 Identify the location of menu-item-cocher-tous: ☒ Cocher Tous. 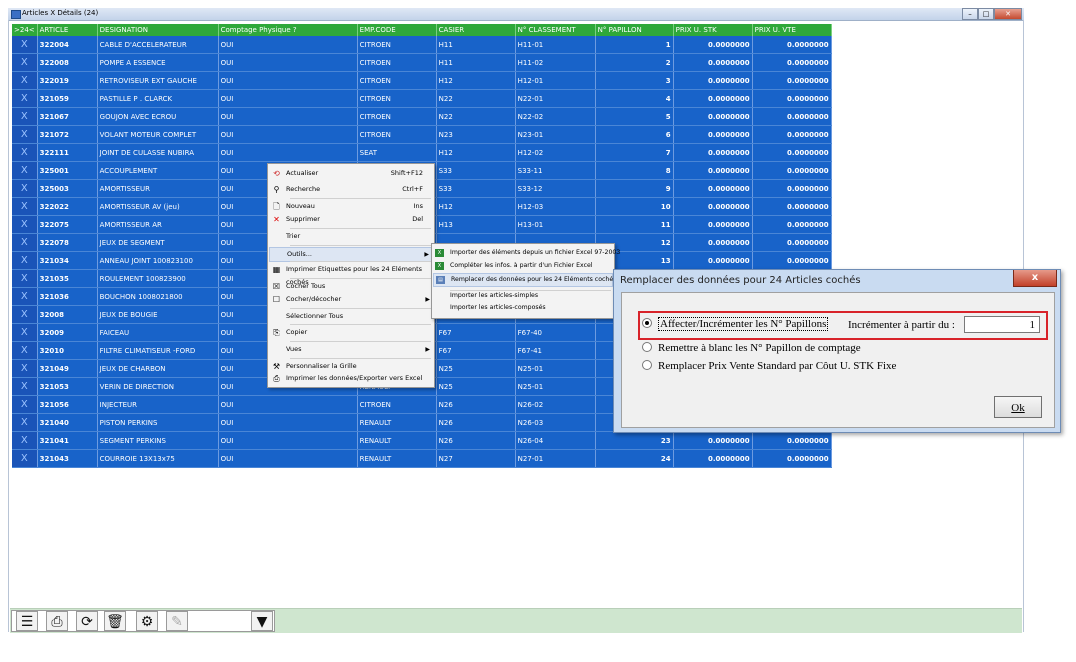
(351, 286).